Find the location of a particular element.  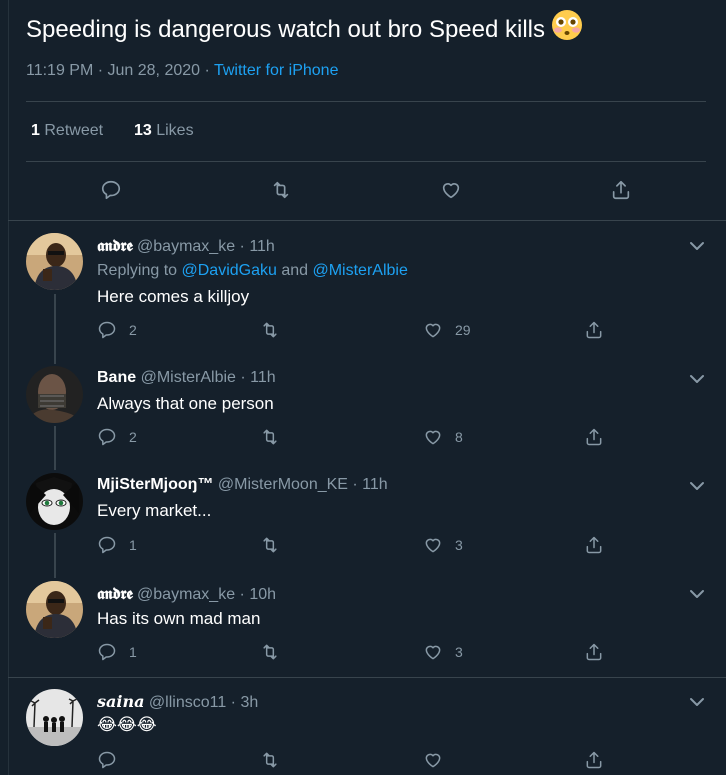

display-name: Bane is located at coordinates (116, 377).